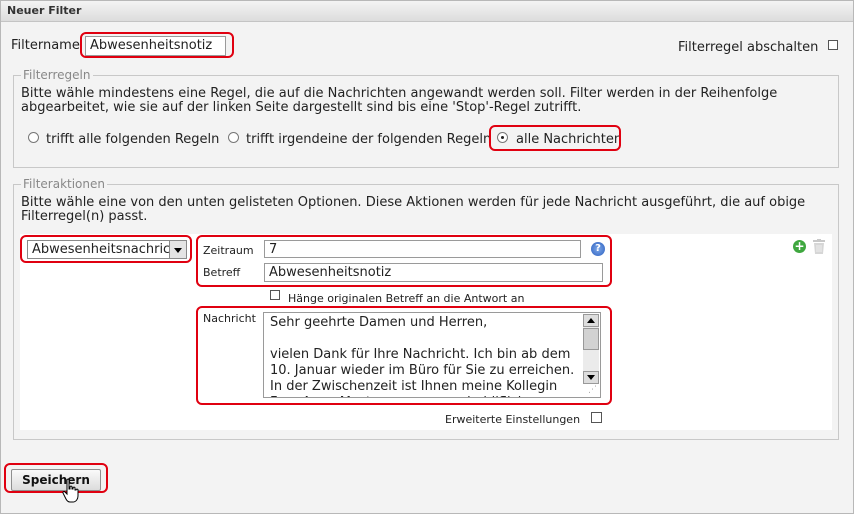 Image resolution: width=854 pixels, height=514 pixels. What do you see at coordinates (56, 478) in the screenshot?
I see `save-highlight` at bounding box center [56, 478].